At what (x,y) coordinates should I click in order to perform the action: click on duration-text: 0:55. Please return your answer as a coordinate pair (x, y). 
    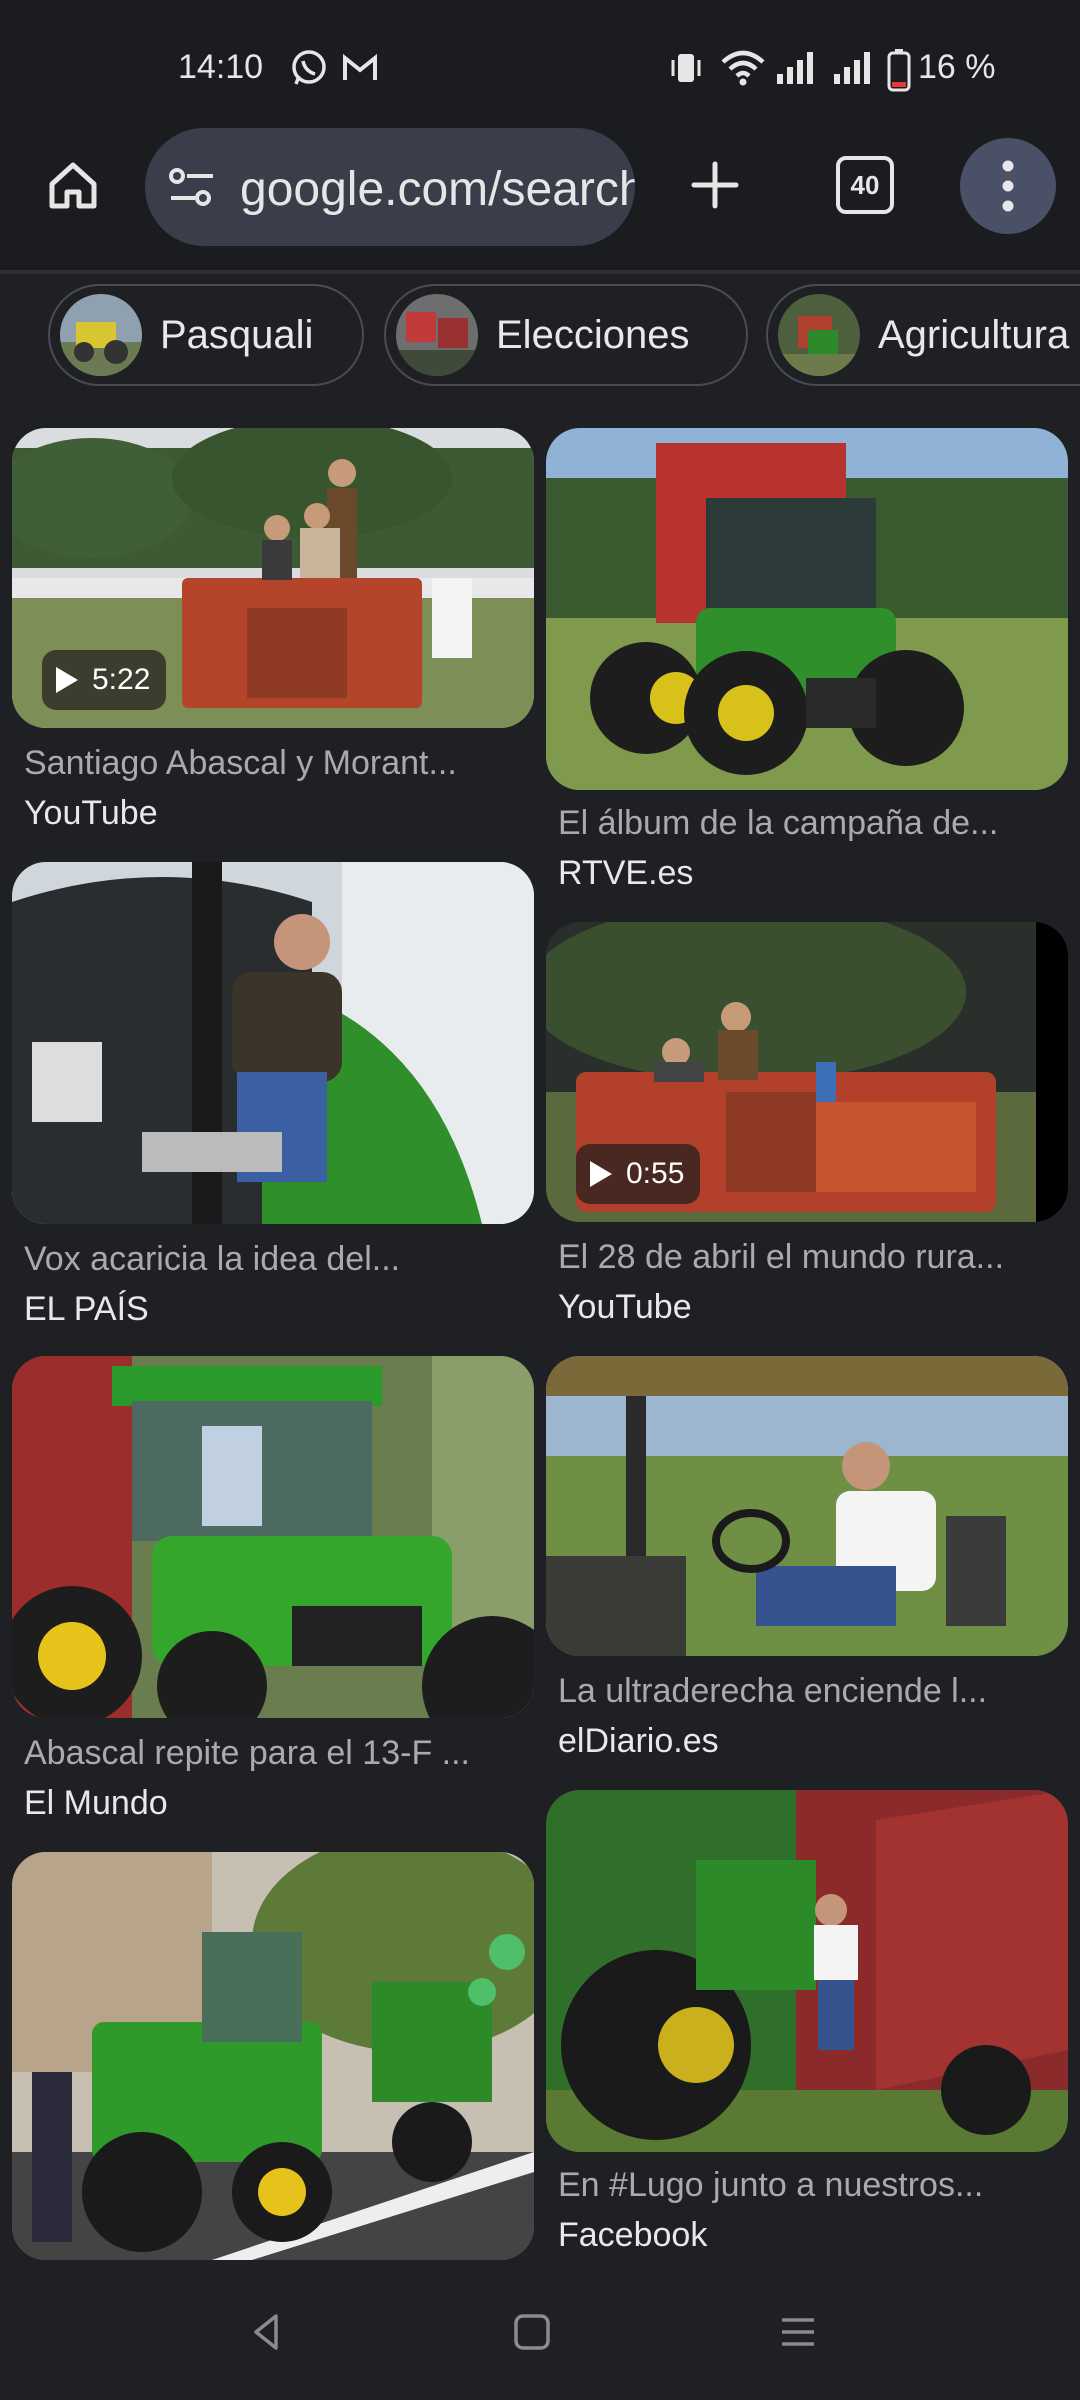
    Looking at the image, I should click on (655, 1173).